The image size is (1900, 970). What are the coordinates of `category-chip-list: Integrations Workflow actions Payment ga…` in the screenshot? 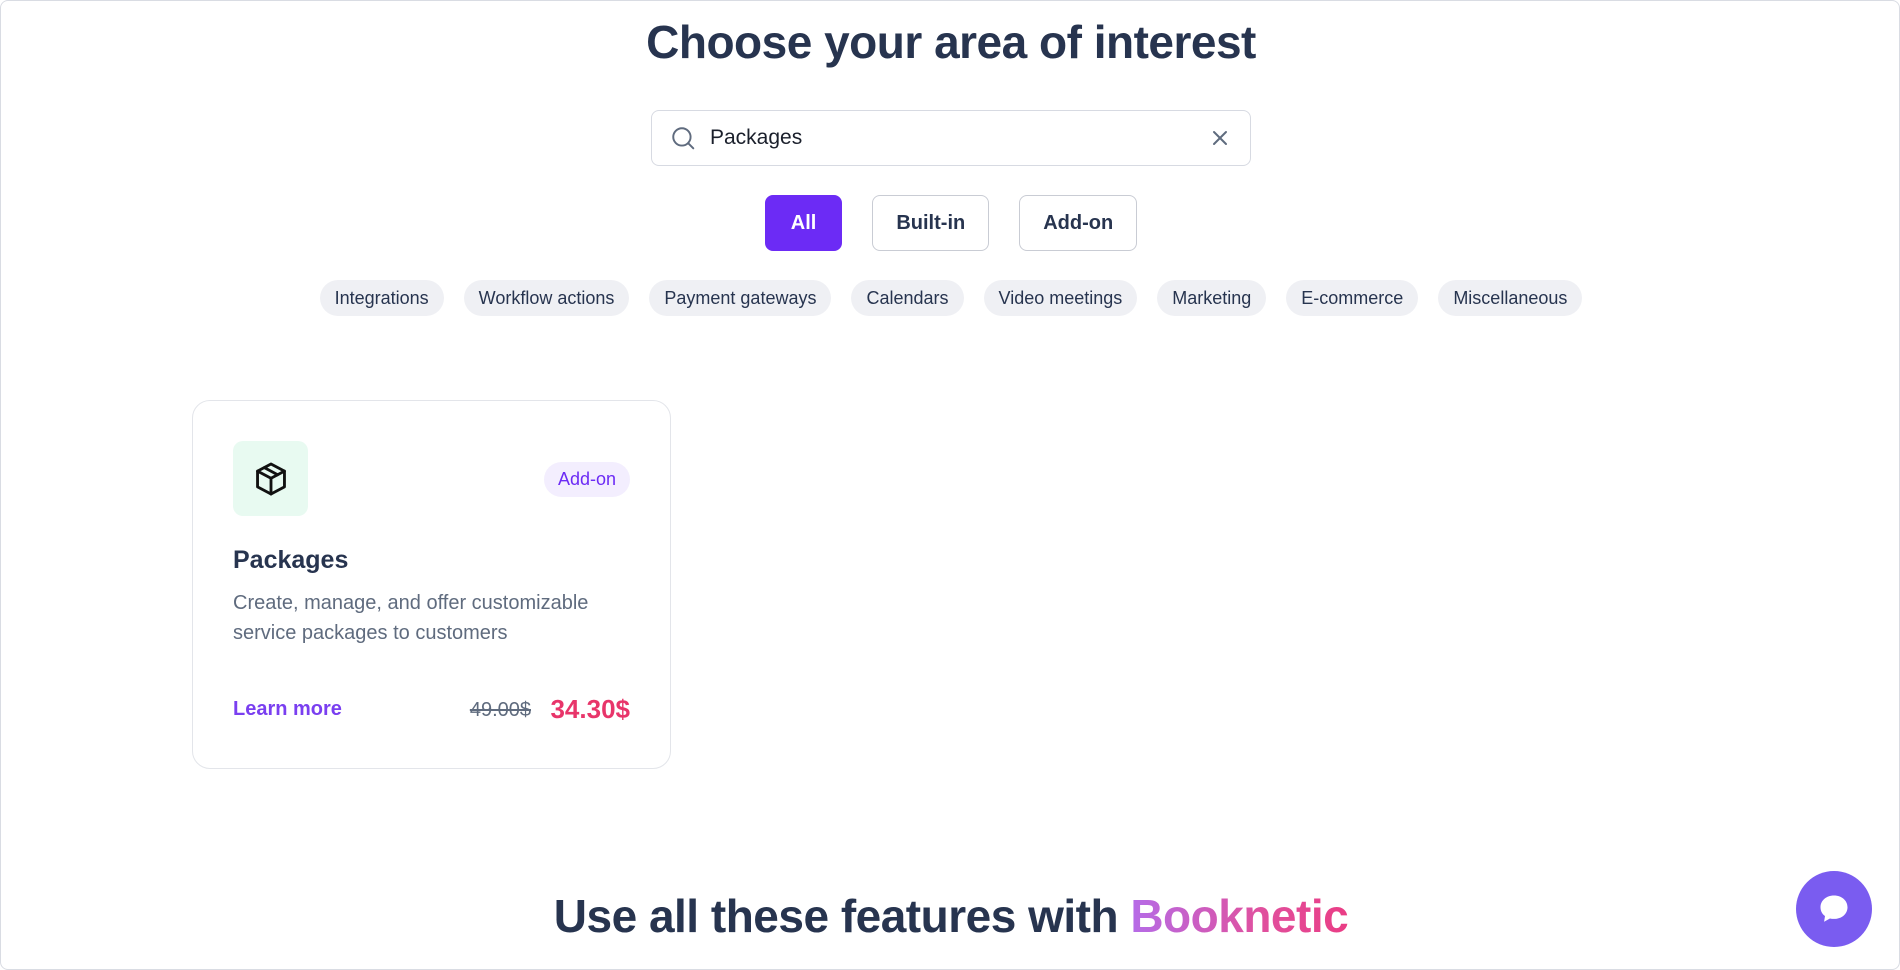 It's located at (950, 298).